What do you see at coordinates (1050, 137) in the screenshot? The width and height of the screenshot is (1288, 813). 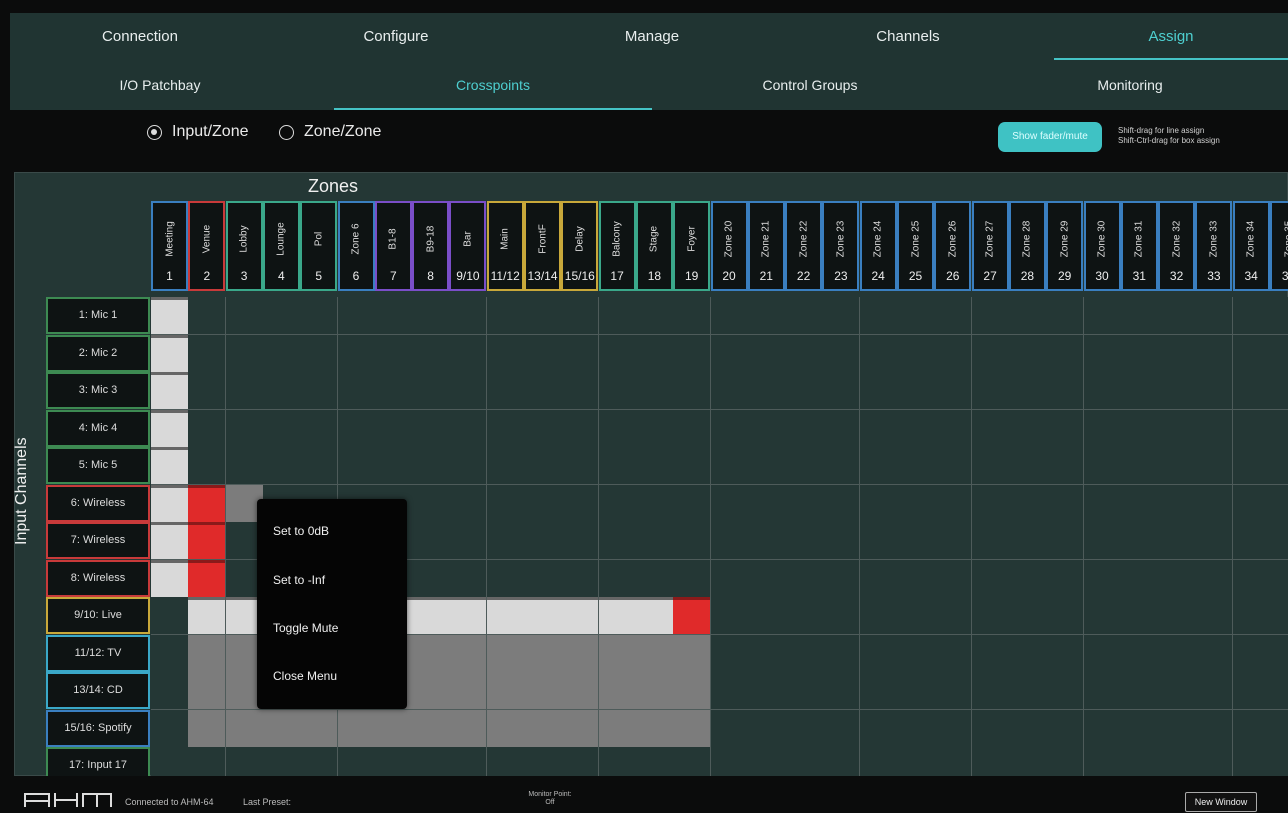 I see `show-fader-mute-button: Show fader/mute` at bounding box center [1050, 137].